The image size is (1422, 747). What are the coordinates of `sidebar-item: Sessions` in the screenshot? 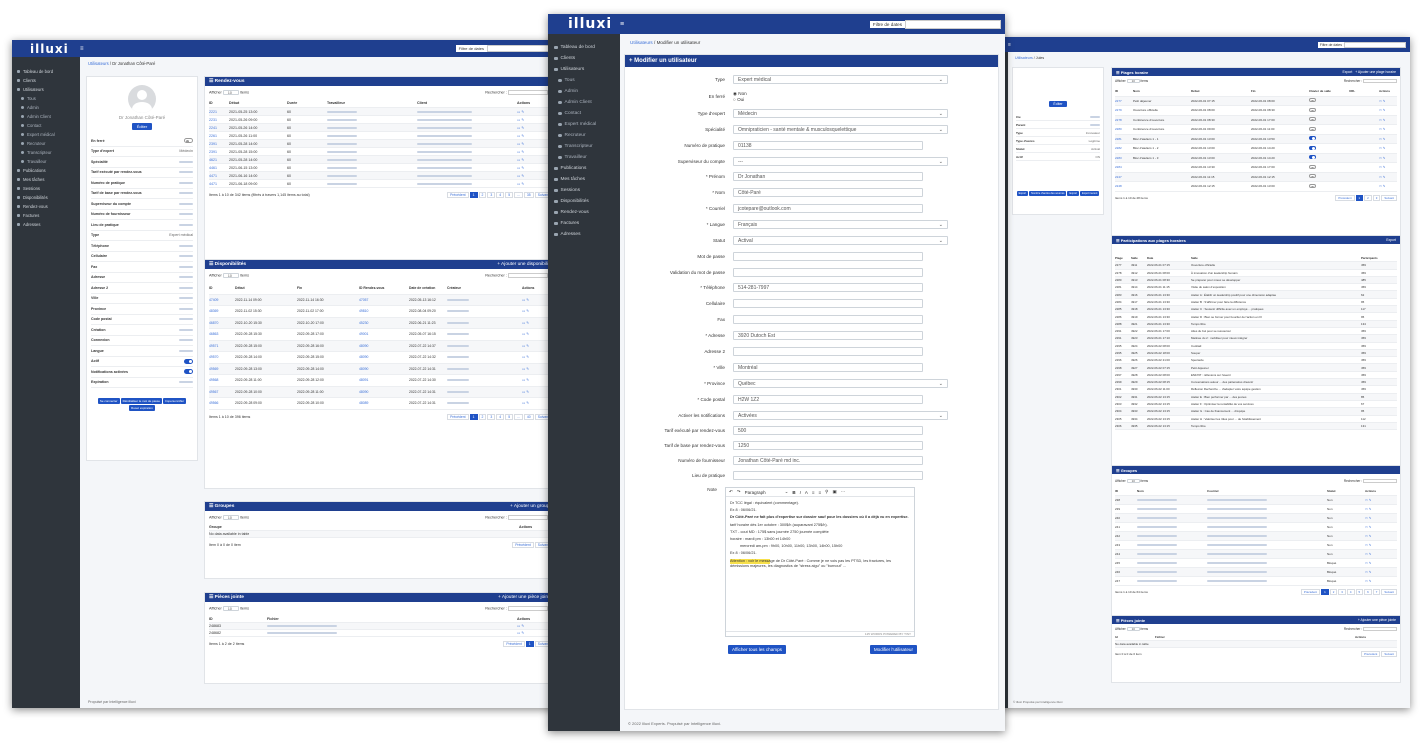 It's located at (46, 188).